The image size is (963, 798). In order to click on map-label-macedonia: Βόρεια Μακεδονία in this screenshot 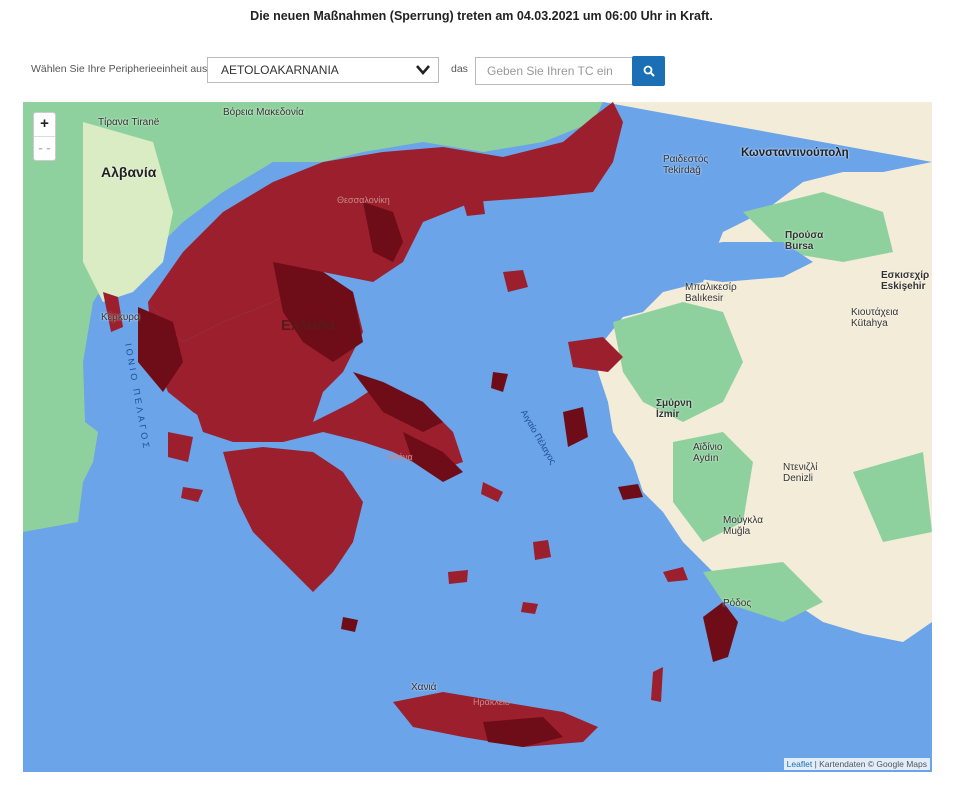, I will do `click(263, 112)`.